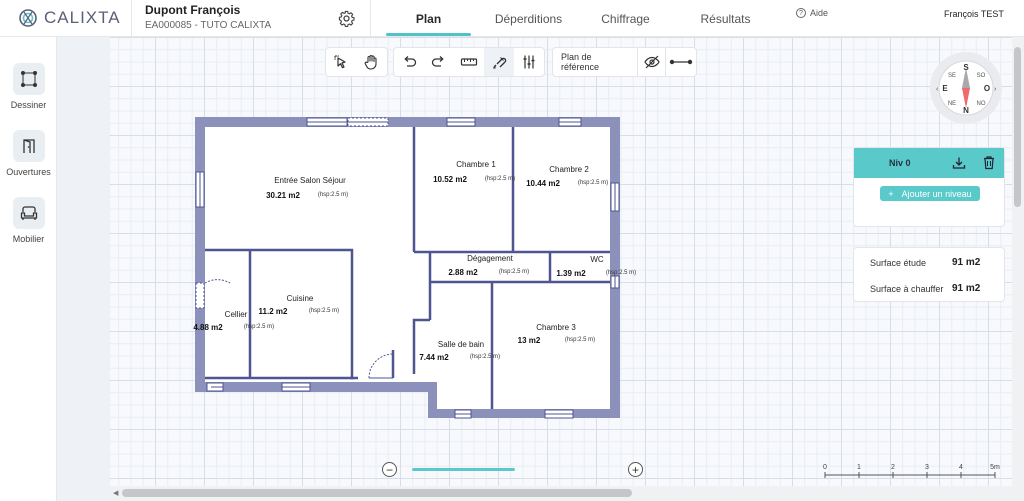  What do you see at coordinates (966, 88) in the screenshot?
I see `compass-rose: S N E O SE SO NE NO ‹ ›` at bounding box center [966, 88].